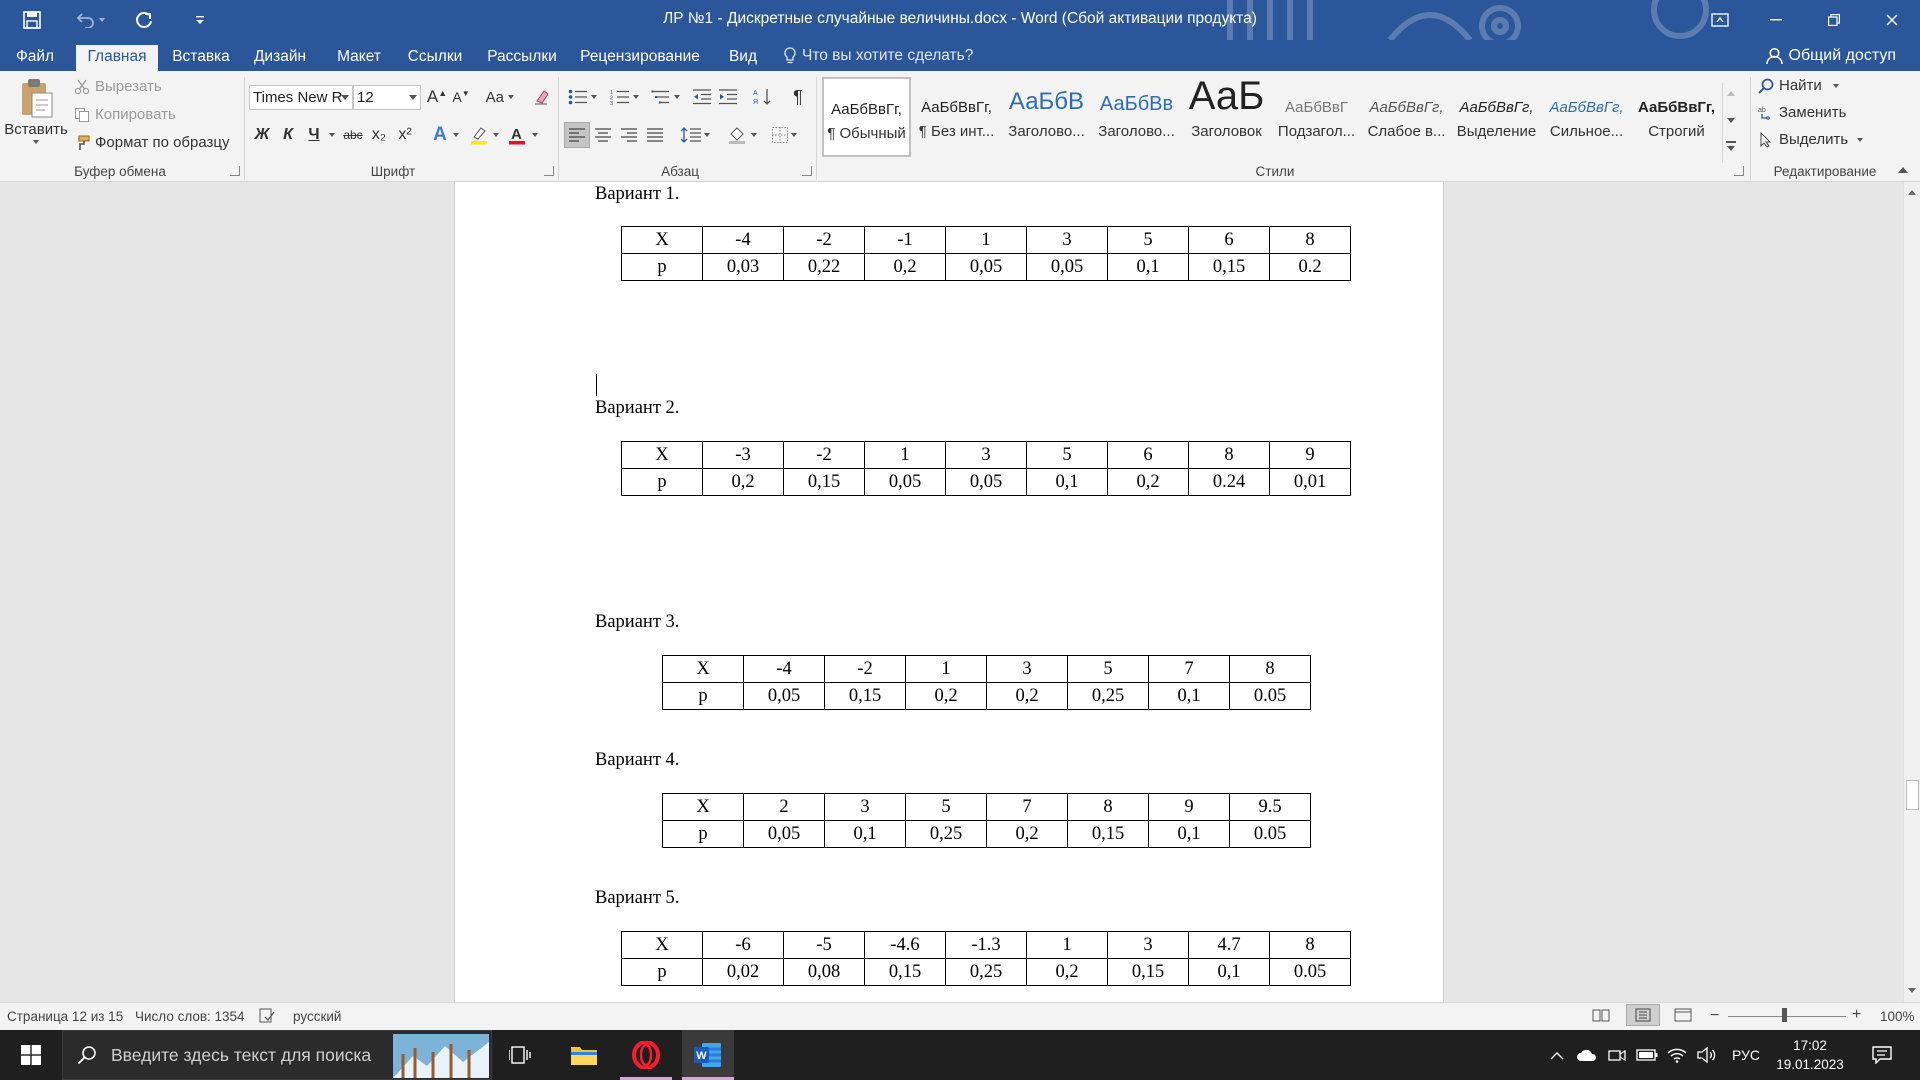 The image size is (1920, 1080). Describe the element at coordinates (1912, 192) in the screenshot. I see `scroll-up-icon` at that location.